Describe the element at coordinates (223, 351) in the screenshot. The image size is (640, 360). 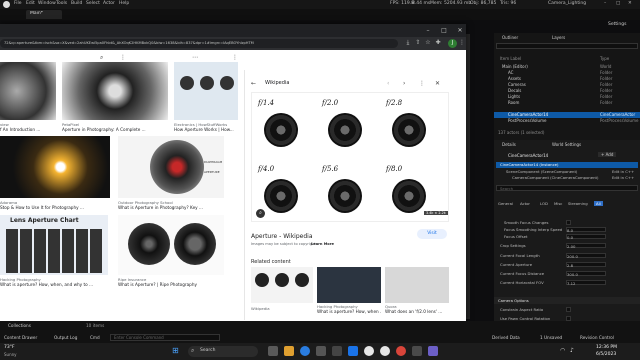
I see `taskbar-search: ⌕ Search` at that location.